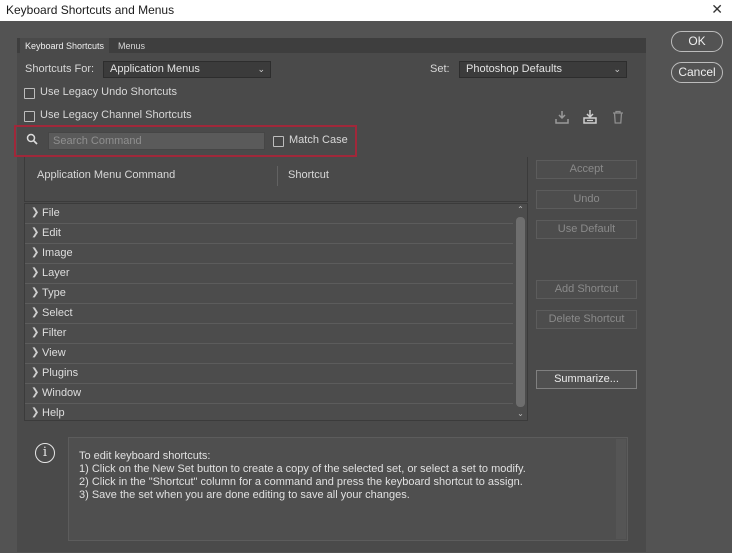 This screenshot has width=732, height=553. What do you see at coordinates (308, 175) in the screenshot?
I see `column-header-shortcut: Shortcut` at bounding box center [308, 175].